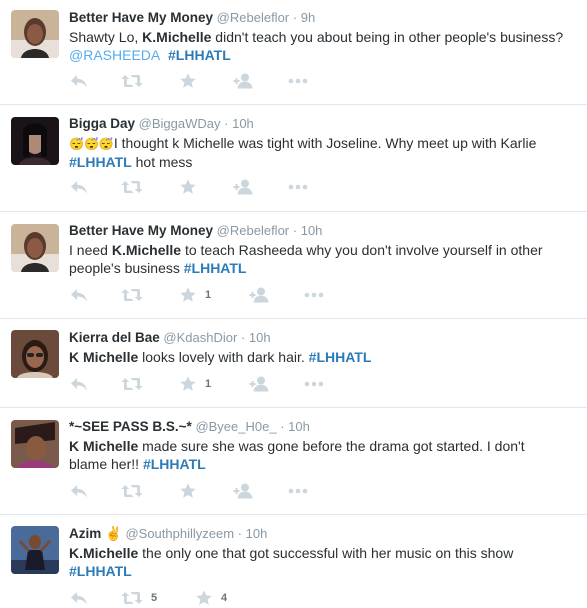 The width and height of the screenshot is (587, 608). I want to click on tweet-header: Bigga Day @BiggaWDay · 10h, so click(324, 124).